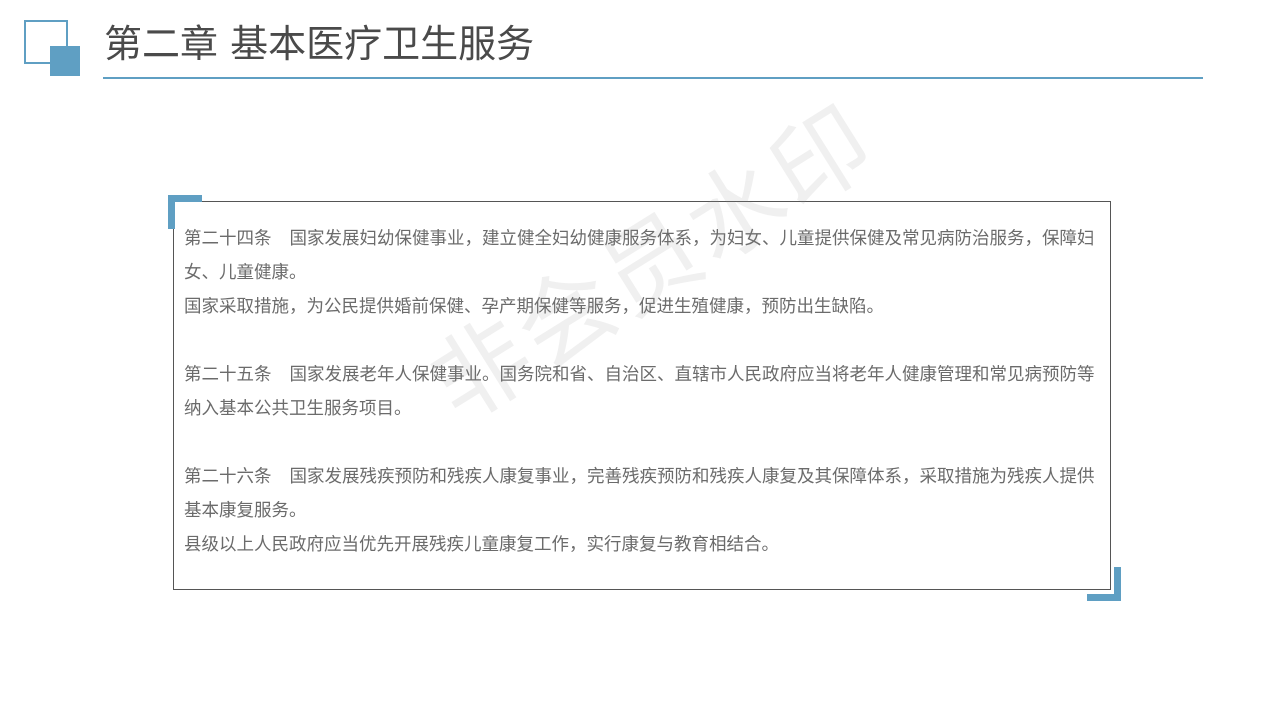 The image size is (1280, 720). I want to click on header-logo, so click(53, 49).